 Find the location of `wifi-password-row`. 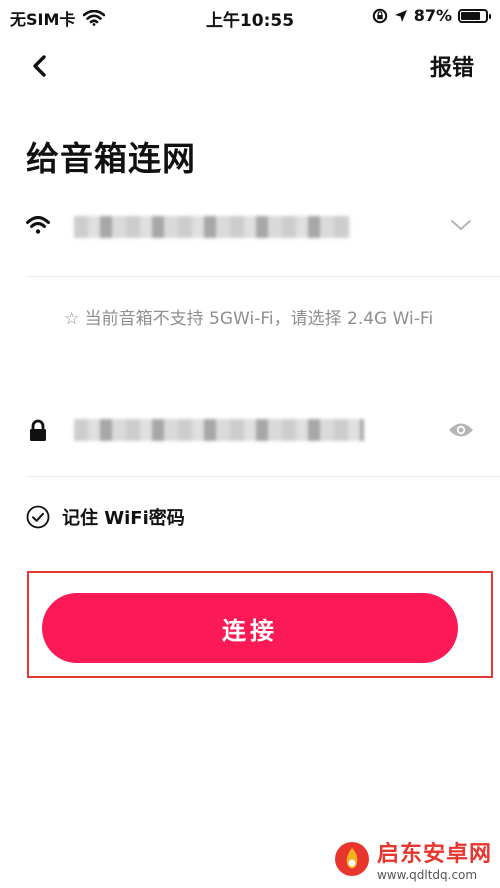

wifi-password-row is located at coordinates (263, 430).